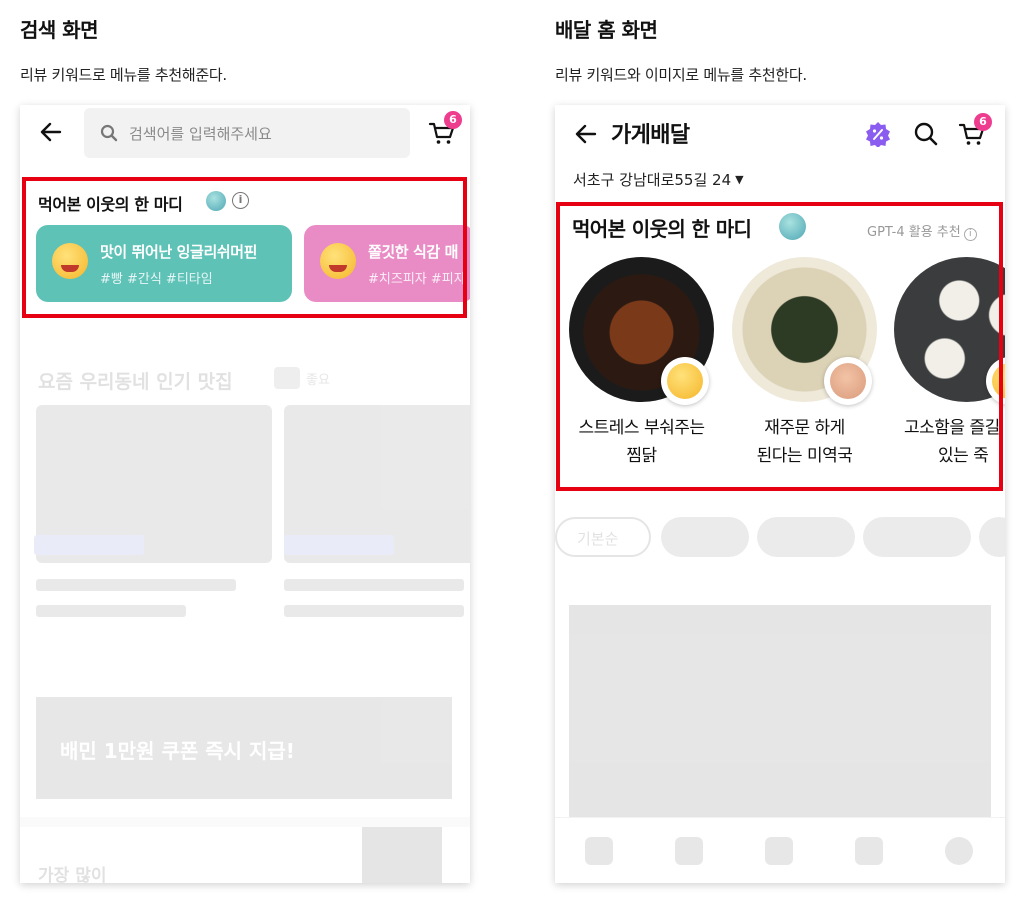 The height and width of the screenshot is (901, 1025). Describe the element at coordinates (200, 134) in the screenshot. I see `search-placeholder: 검색어를 입력해주세요` at that location.